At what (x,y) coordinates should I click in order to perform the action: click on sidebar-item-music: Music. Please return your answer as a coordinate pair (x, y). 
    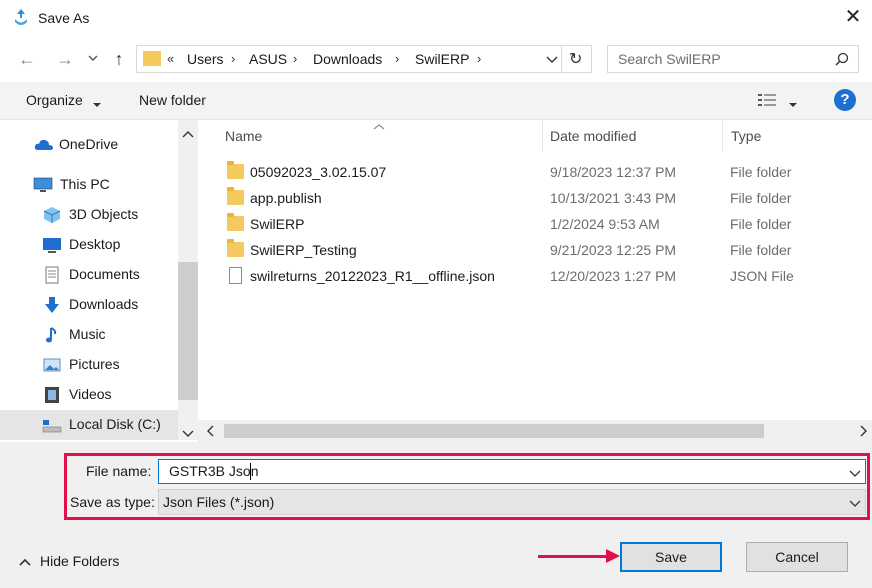
    Looking at the image, I should click on (89, 335).